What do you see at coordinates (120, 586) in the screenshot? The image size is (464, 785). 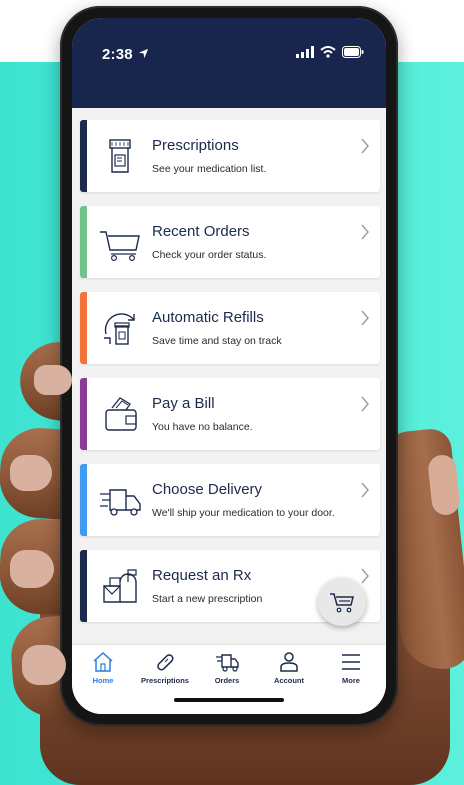 I see `mailbox-icon` at bounding box center [120, 586].